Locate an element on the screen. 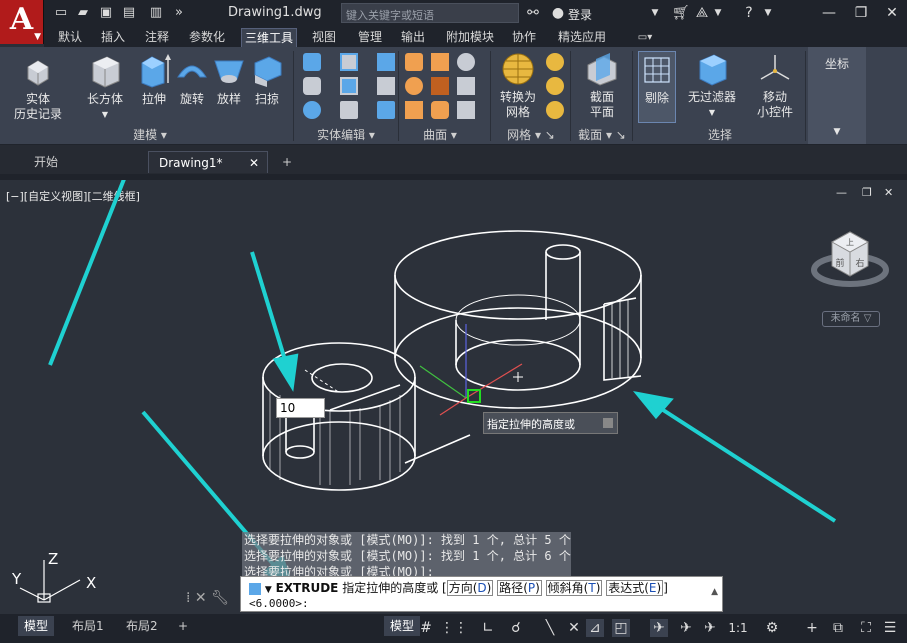 The width and height of the screenshot is (907, 643). command-history-toggle-icon: ▲ is located at coordinates (714, 592).